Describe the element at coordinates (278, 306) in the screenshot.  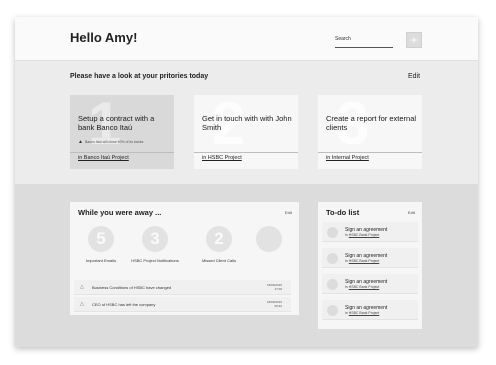
I see `notification-time: 09:40` at that location.